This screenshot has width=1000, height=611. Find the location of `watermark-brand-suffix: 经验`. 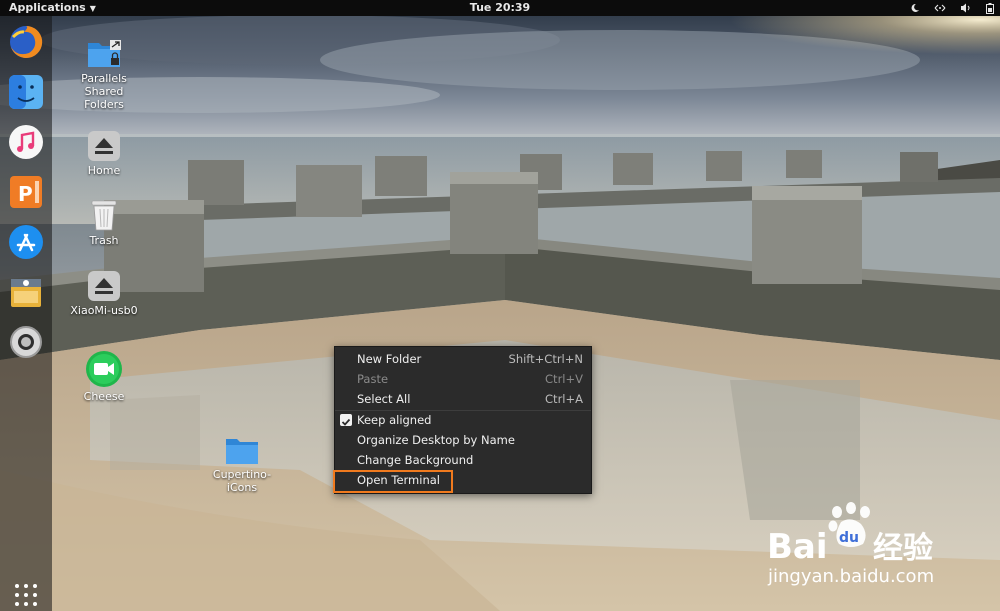

watermark-brand-suffix: 经验 is located at coordinates (903, 547).